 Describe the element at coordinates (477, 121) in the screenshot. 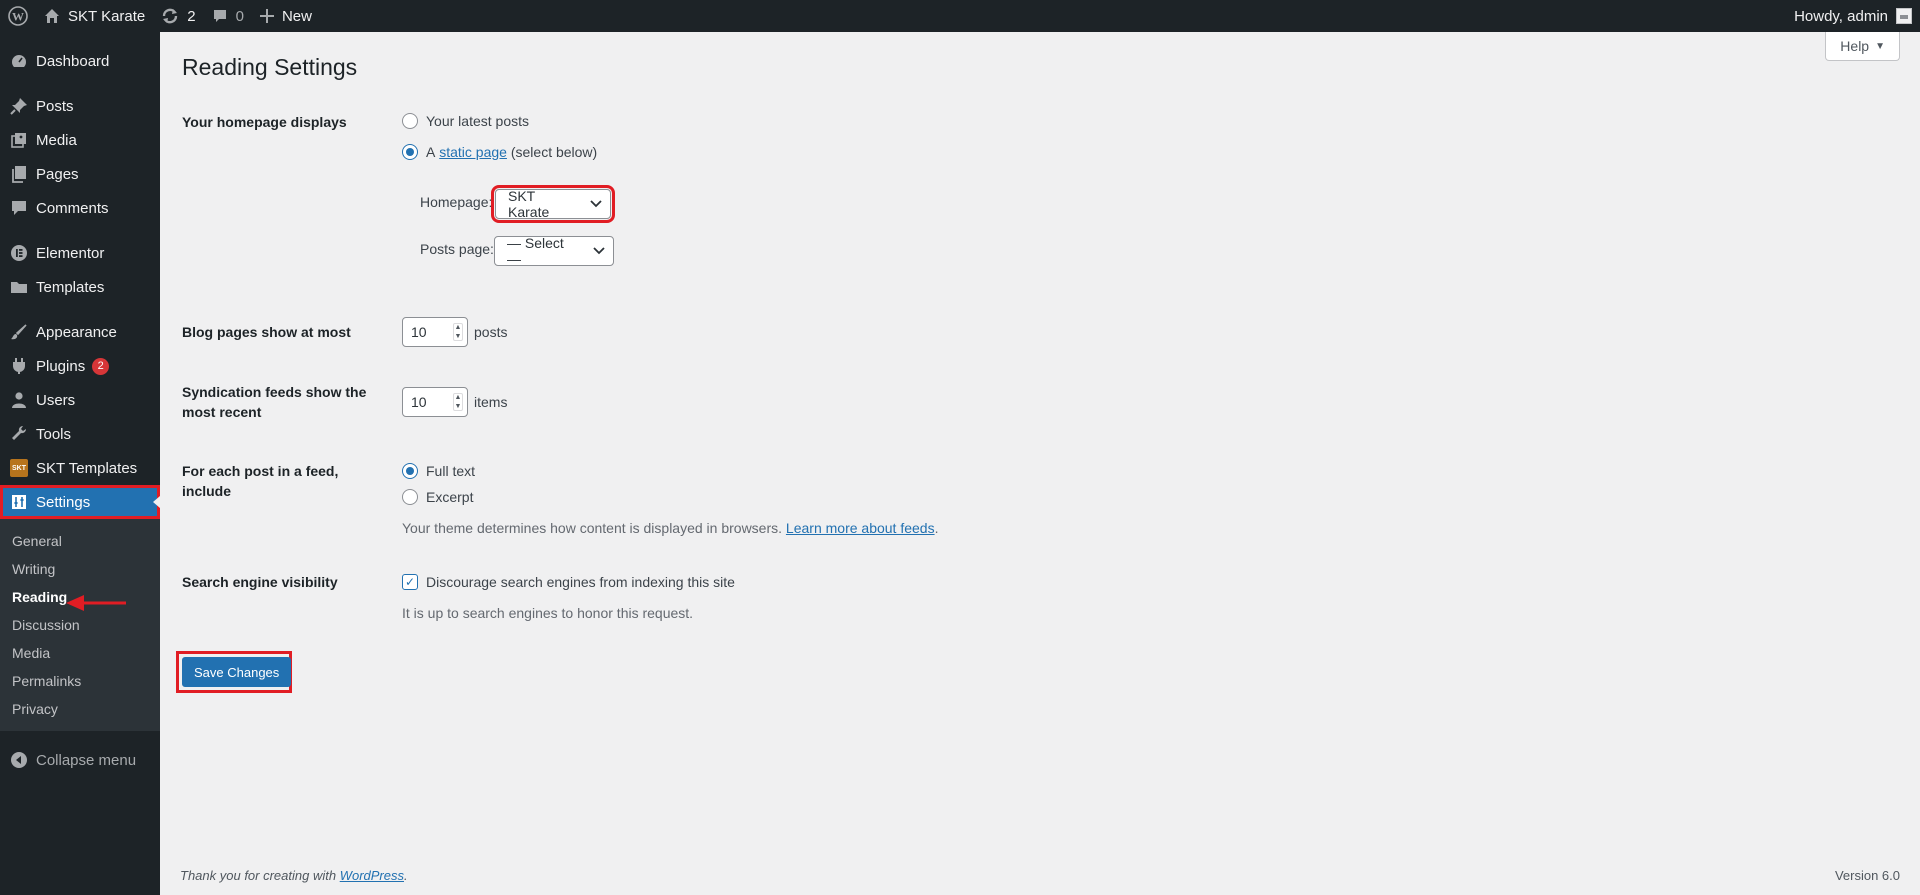

I see `option-latest-posts-label: Your latest posts` at that location.